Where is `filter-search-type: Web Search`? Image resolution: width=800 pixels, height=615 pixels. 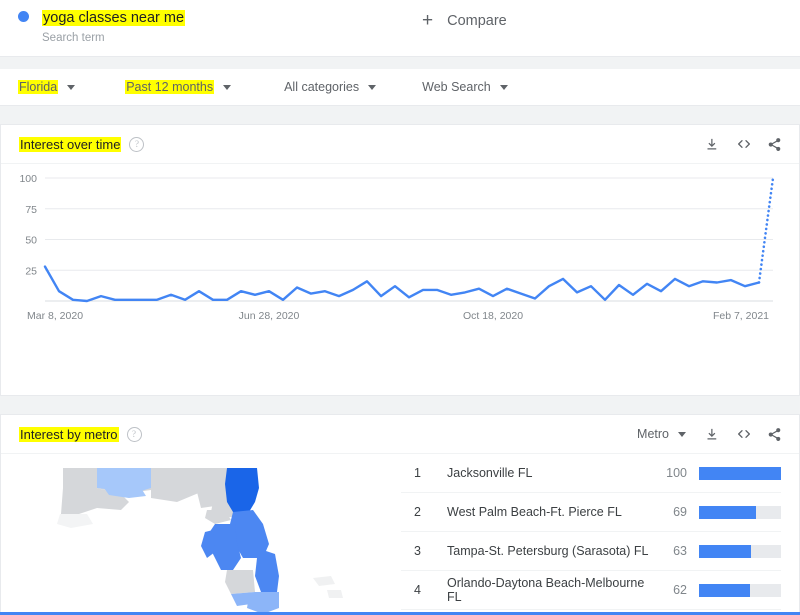
filter-search-type: Web Search is located at coordinates (465, 87).